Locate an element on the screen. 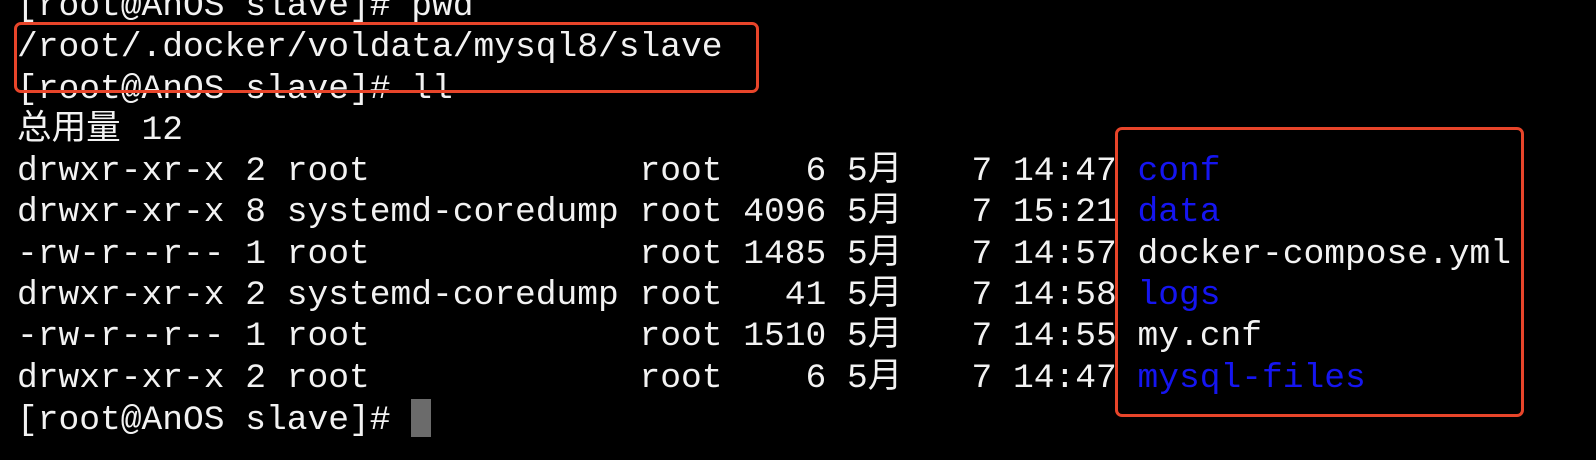 This screenshot has width=1596, height=460. listing-permissions-owner-size: -rw-r--r-- 1 root root 1485 is located at coordinates (432, 254).